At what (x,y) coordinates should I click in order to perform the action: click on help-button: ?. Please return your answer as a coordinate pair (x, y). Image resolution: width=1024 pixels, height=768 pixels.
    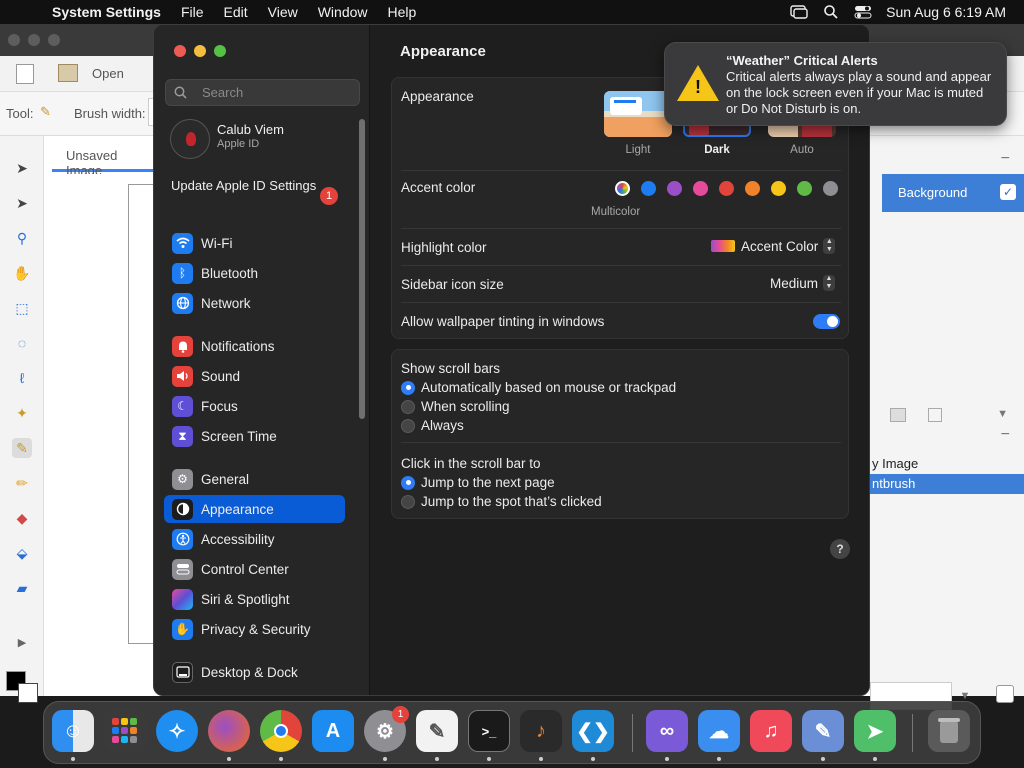
    Looking at the image, I should click on (840, 549).